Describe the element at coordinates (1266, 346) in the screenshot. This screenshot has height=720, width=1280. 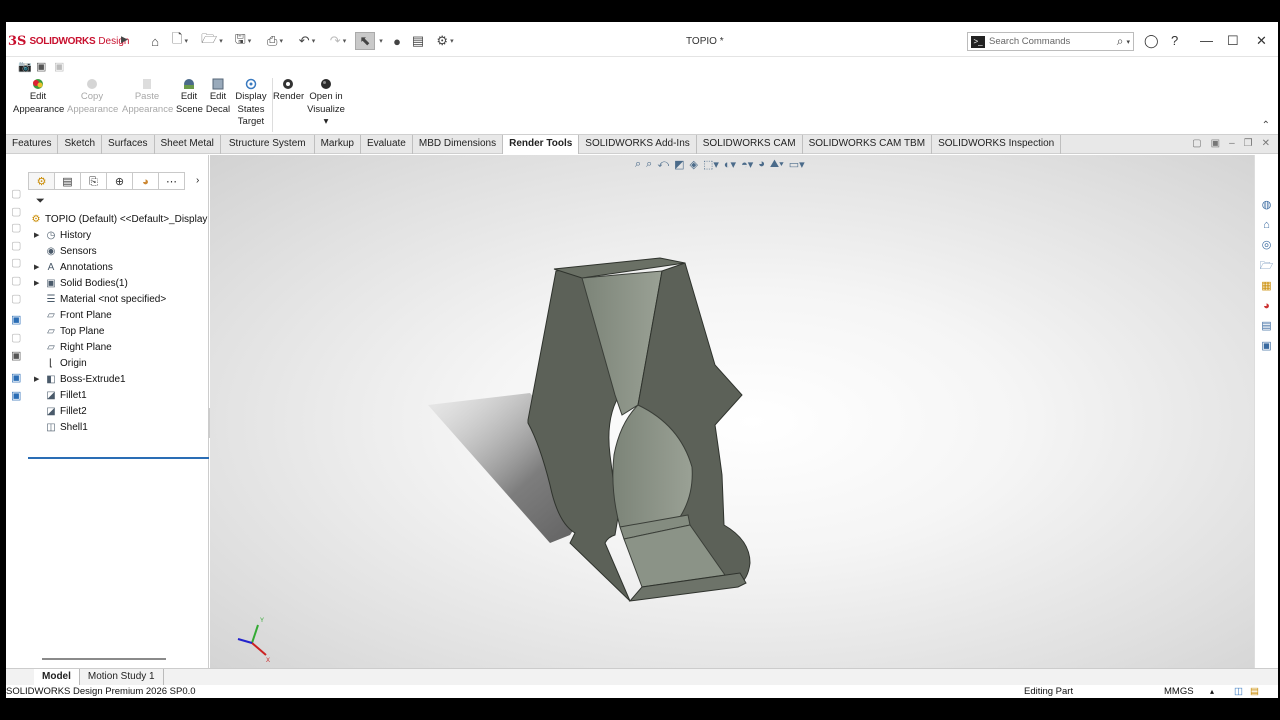
I see `solidworks-forum-icon: ▣` at that location.